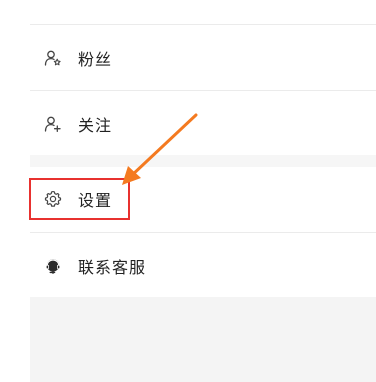 This screenshot has height=382, width=376. Describe the element at coordinates (95, 125) in the screenshot. I see `menu-item-label: 关注` at that location.